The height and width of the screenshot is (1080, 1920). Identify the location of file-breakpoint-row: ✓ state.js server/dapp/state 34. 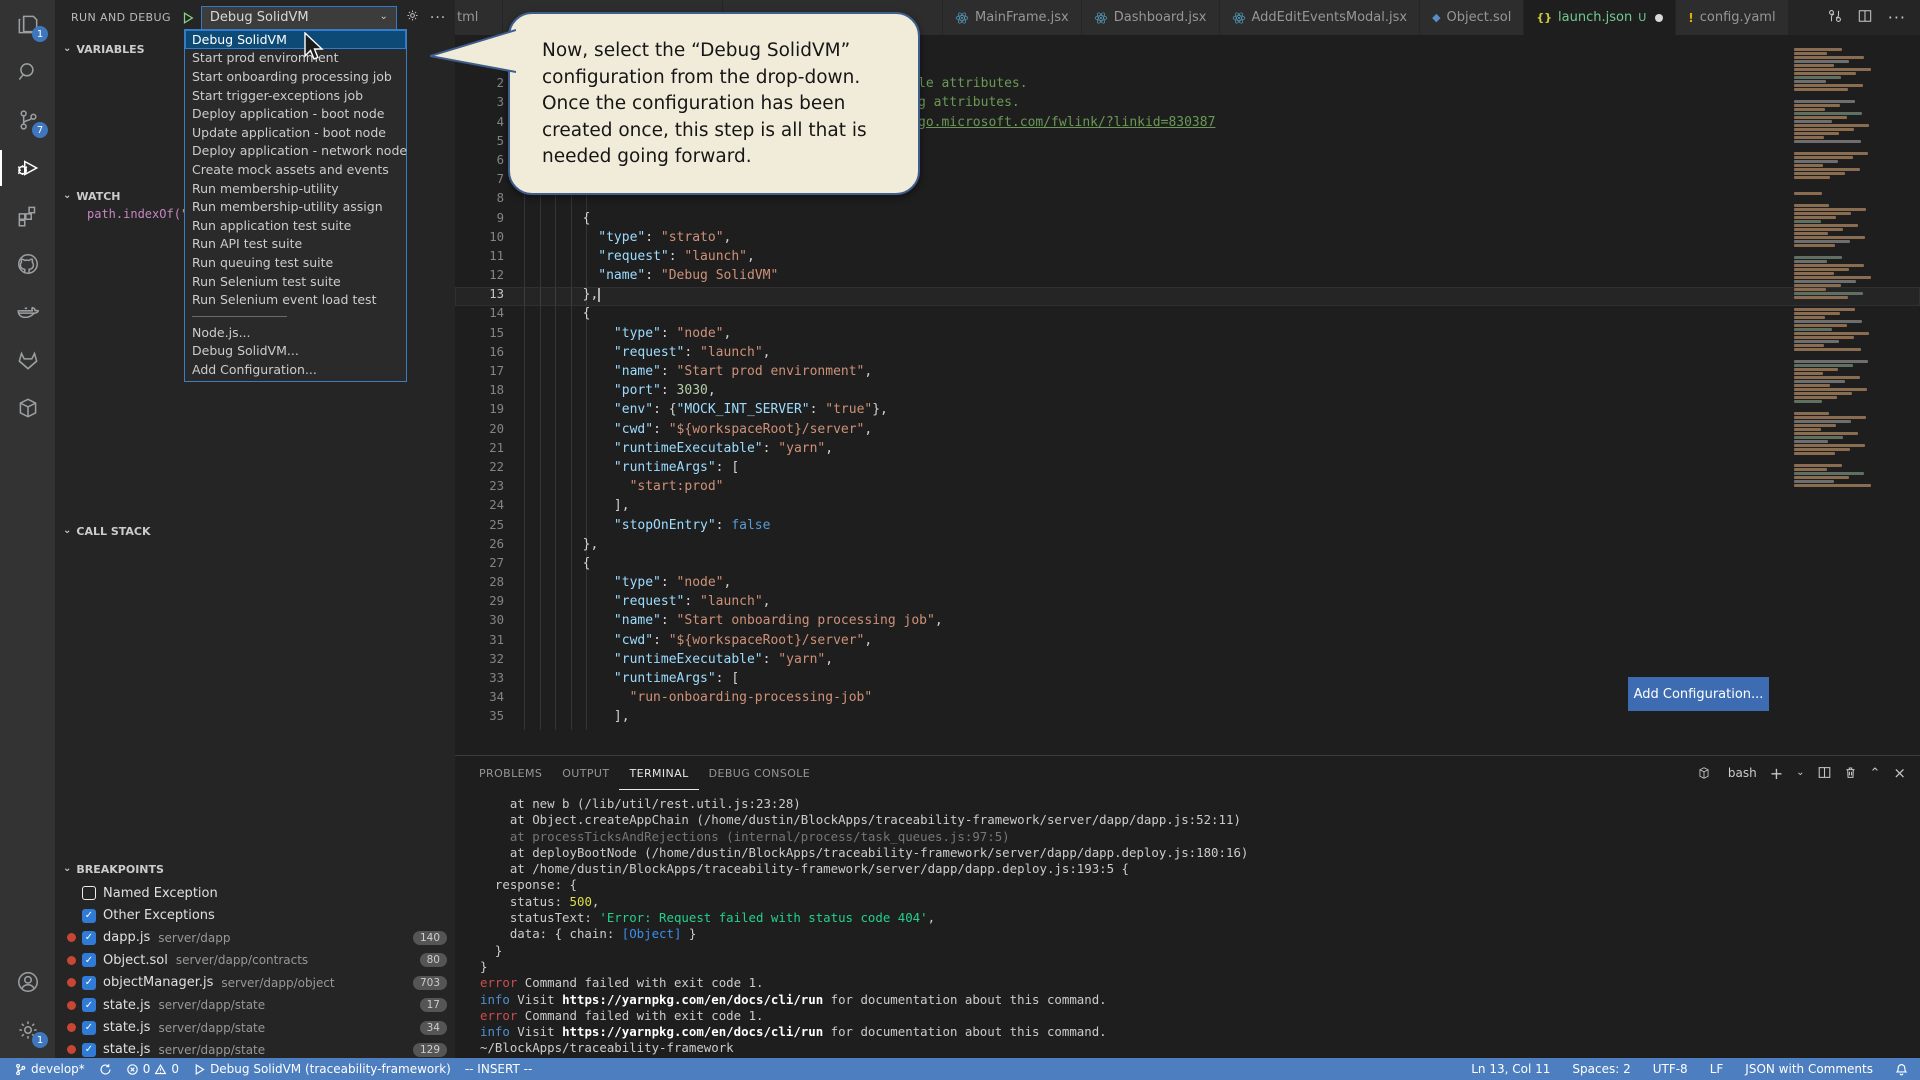
(255, 1027).